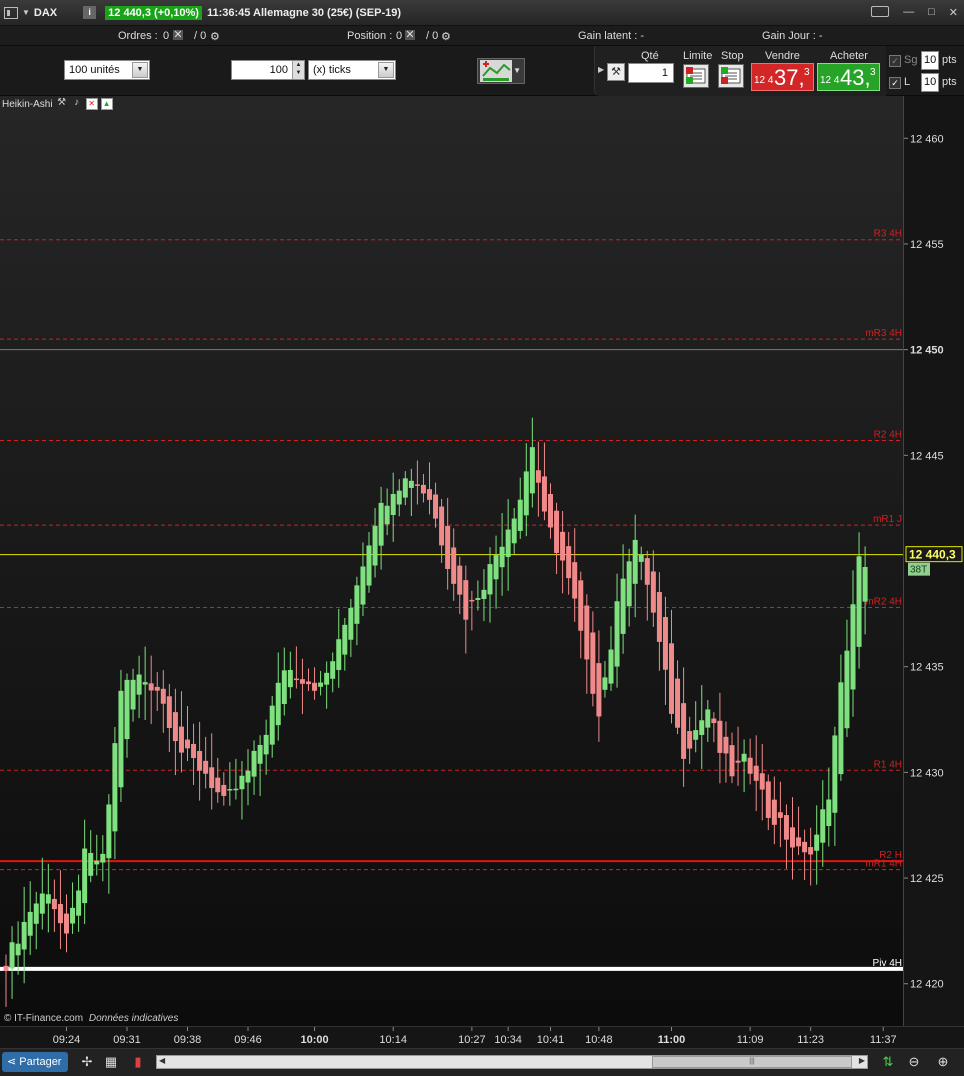 The image size is (964, 1076). I want to click on l-input: 10, so click(930, 82).